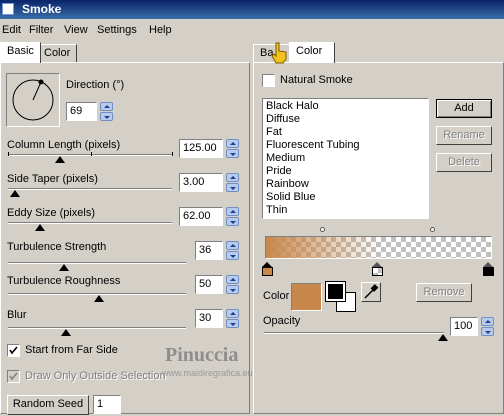  I want to click on gradient-stop-transparent, so click(377, 269).